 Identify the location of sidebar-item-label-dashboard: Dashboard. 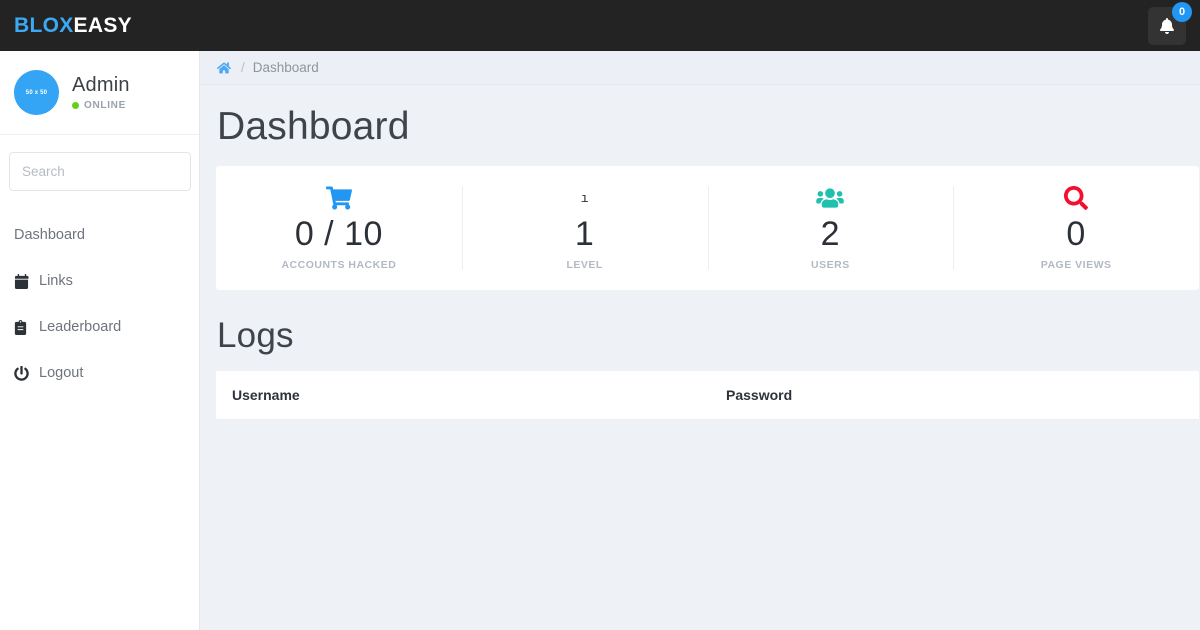
(49, 235).